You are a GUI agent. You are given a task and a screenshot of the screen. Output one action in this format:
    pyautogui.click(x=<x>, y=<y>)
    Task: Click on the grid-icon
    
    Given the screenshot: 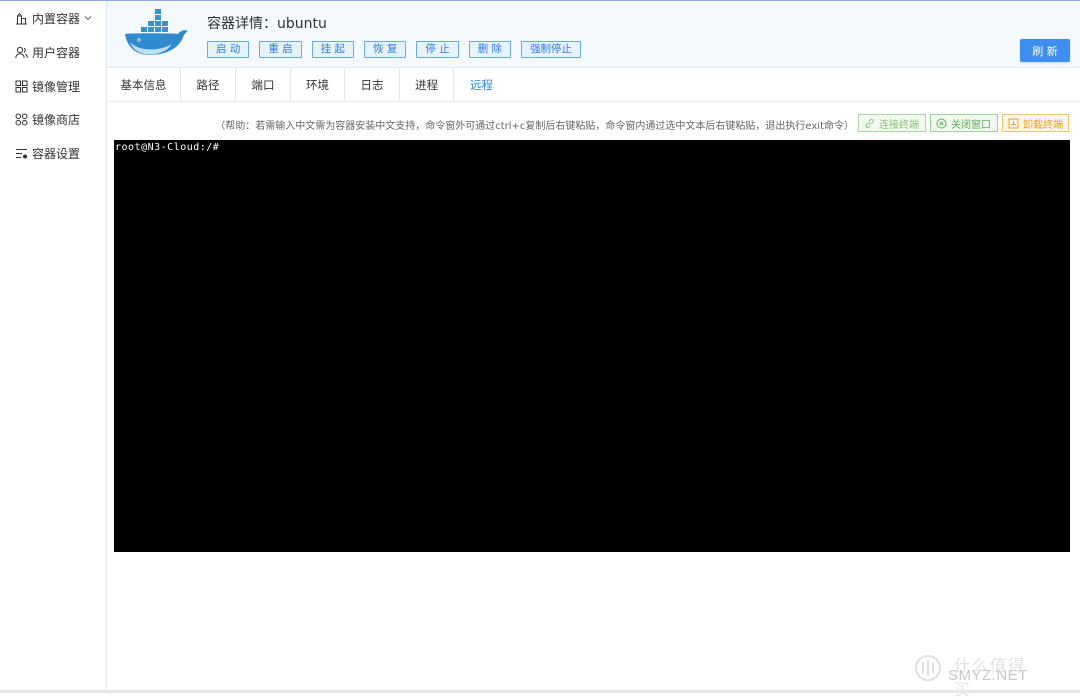 What is the action you would take?
    pyautogui.click(x=21, y=86)
    